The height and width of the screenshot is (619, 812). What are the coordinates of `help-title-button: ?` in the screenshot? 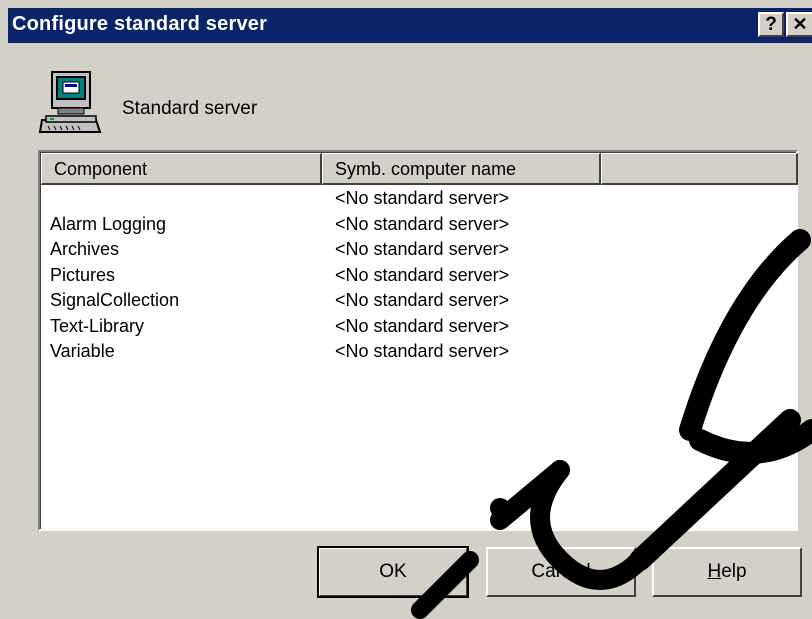 It's located at (771, 24).